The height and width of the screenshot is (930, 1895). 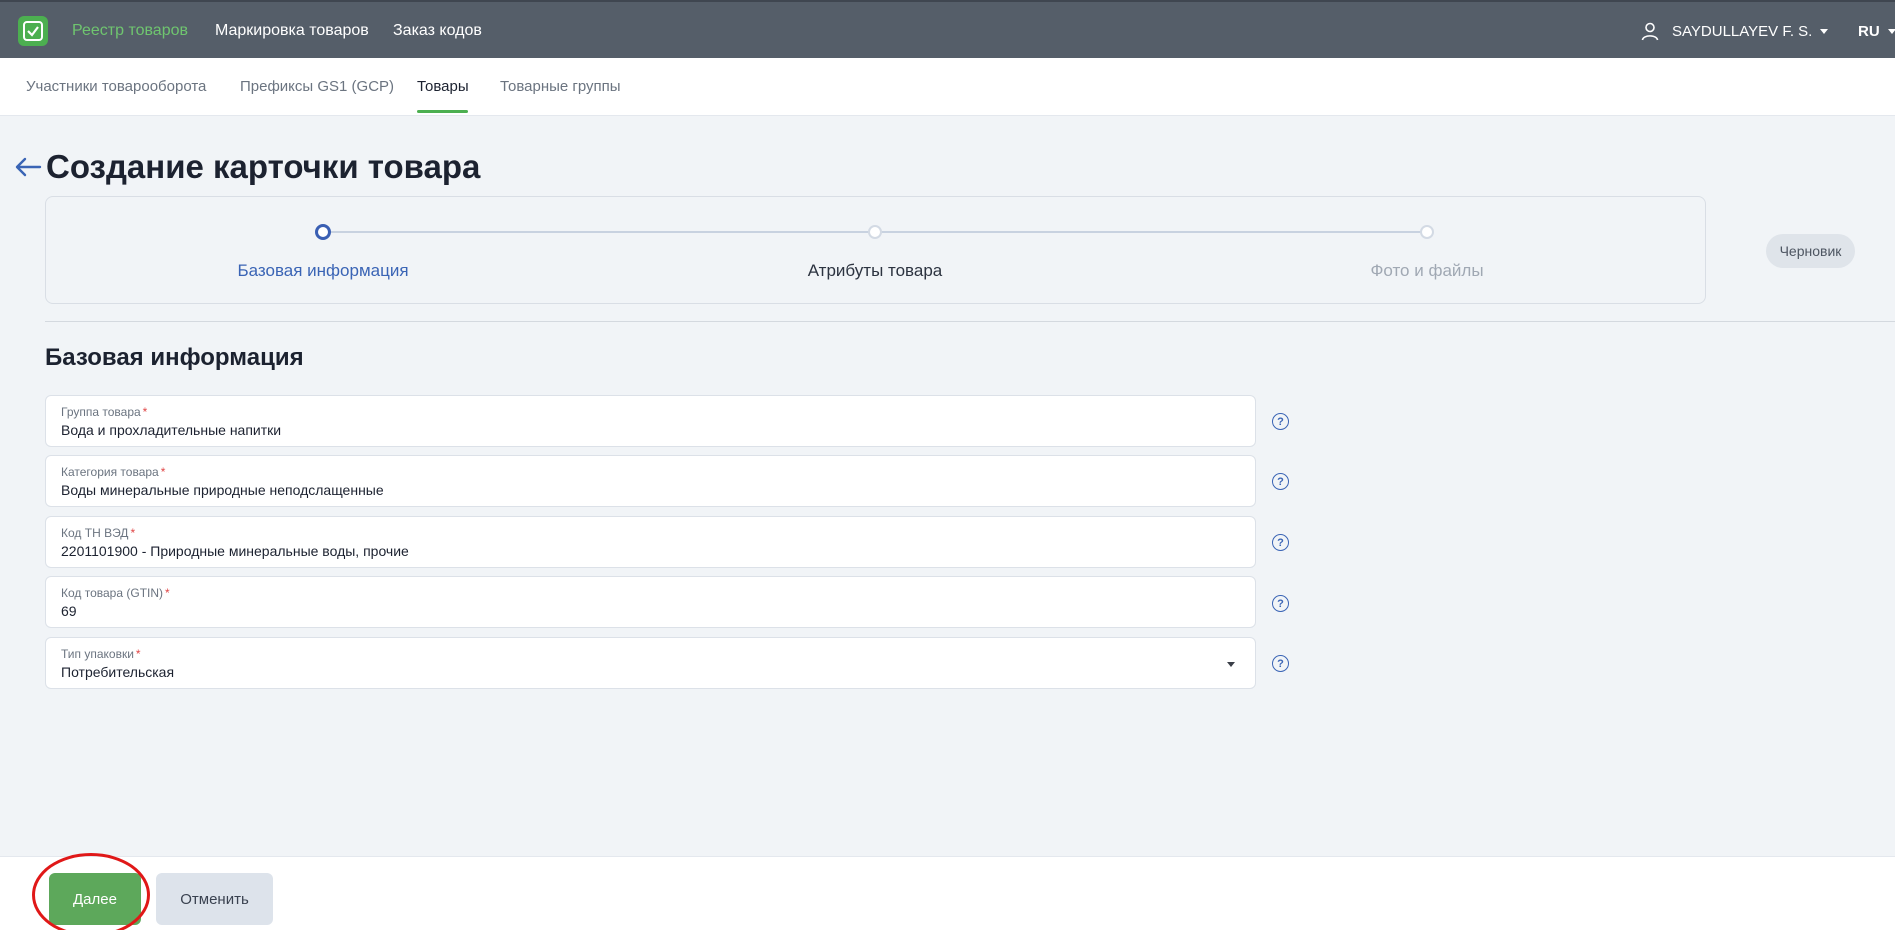 I want to click on step-label-photos-files: Фото и файлы, so click(x=1426, y=271).